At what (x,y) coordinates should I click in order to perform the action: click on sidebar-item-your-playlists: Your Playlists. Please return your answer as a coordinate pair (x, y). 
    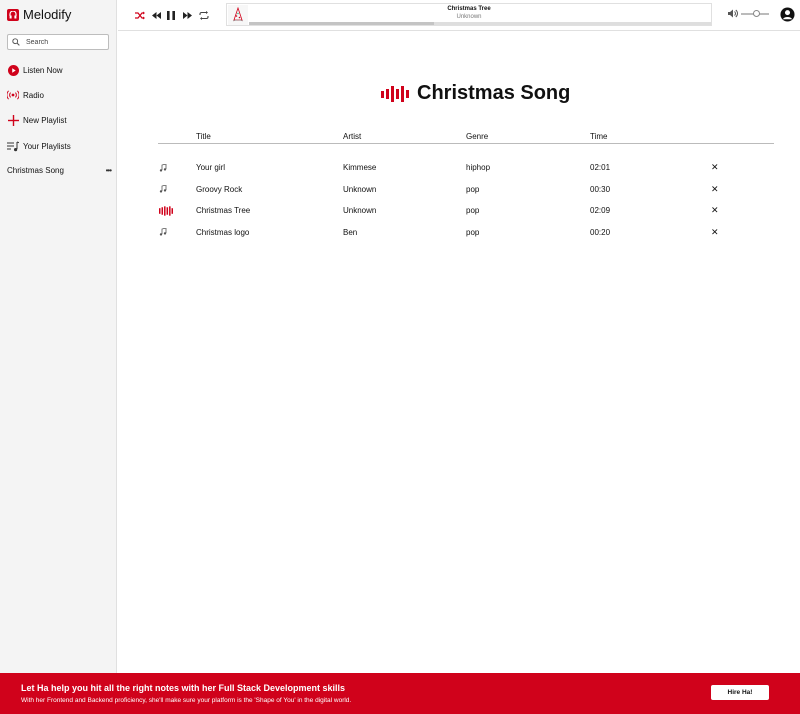
    Looking at the image, I should click on (39, 146).